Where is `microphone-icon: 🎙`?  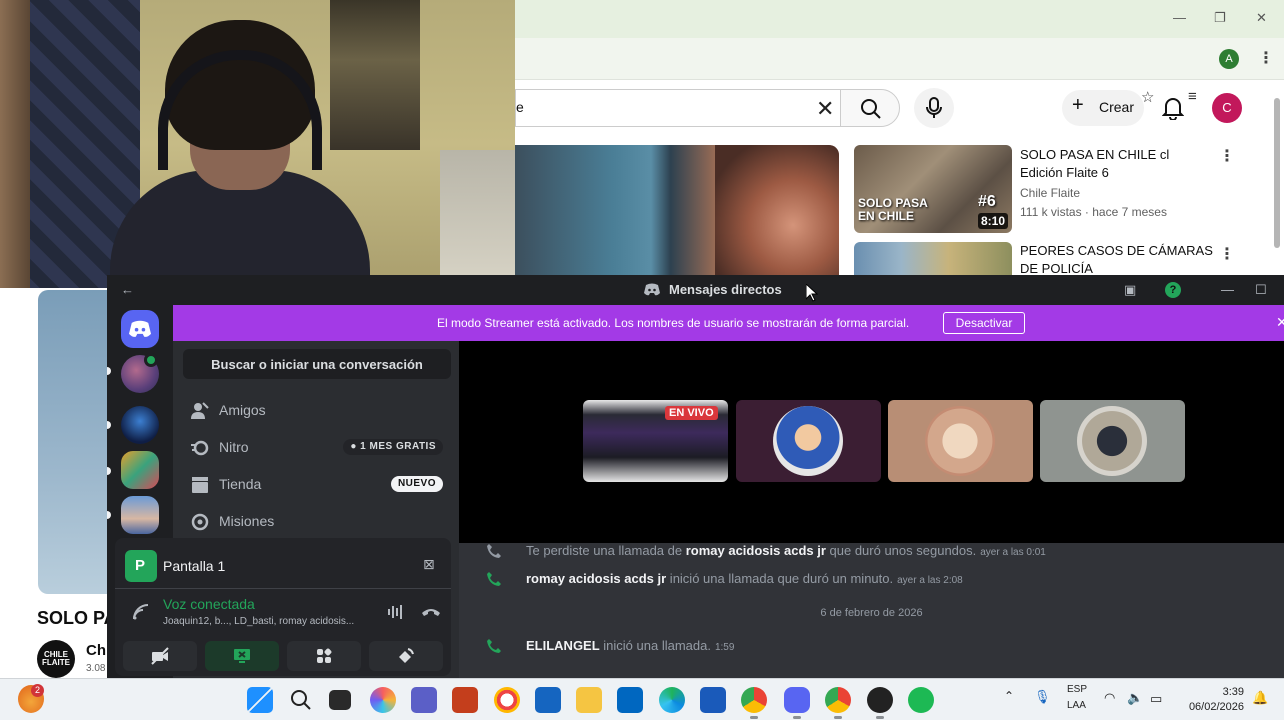
microphone-icon: 🎙 is located at coordinates (1042, 697).